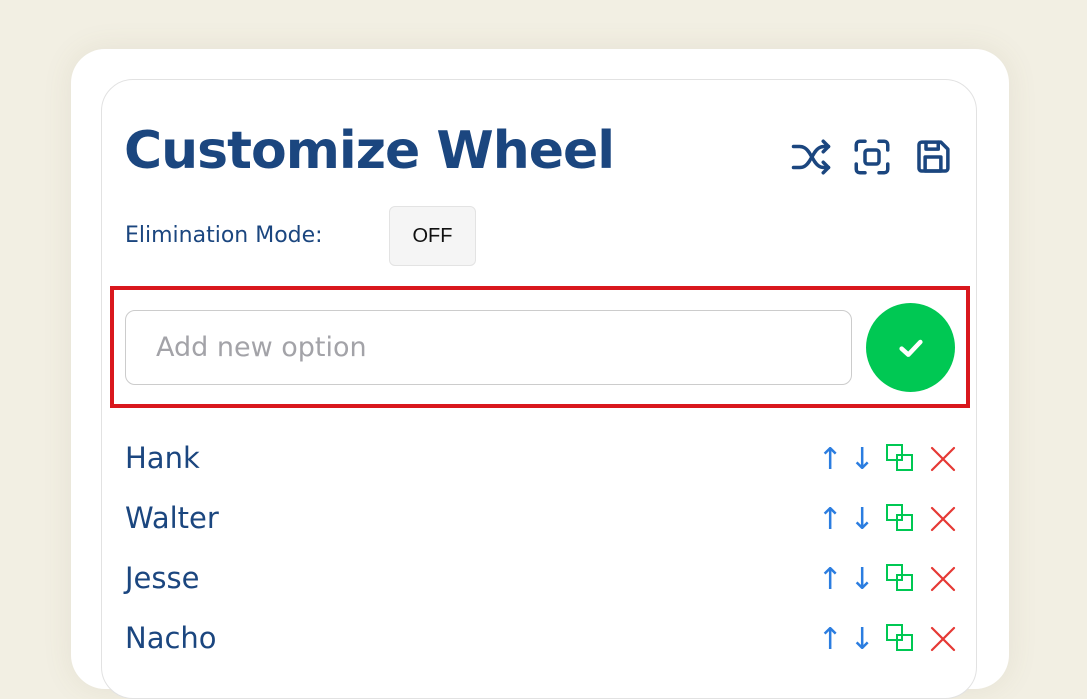 This screenshot has height=699, width=1087. I want to click on add-option-button, so click(910, 347).